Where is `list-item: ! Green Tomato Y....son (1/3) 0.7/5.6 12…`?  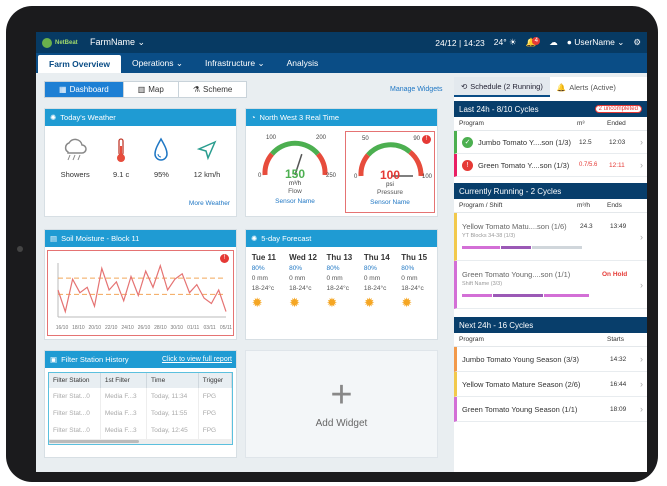 list-item: ! Green Tomato Y....son (1/3) 0.7/5.6 12… is located at coordinates (550, 165).